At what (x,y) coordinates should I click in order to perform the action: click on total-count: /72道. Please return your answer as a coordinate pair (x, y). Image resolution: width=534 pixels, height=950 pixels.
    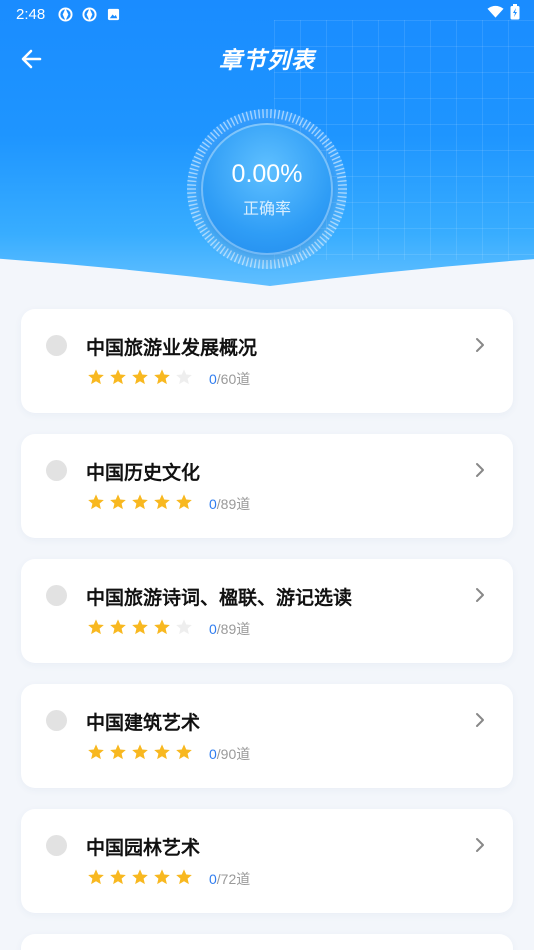
    Looking at the image, I should click on (233, 879).